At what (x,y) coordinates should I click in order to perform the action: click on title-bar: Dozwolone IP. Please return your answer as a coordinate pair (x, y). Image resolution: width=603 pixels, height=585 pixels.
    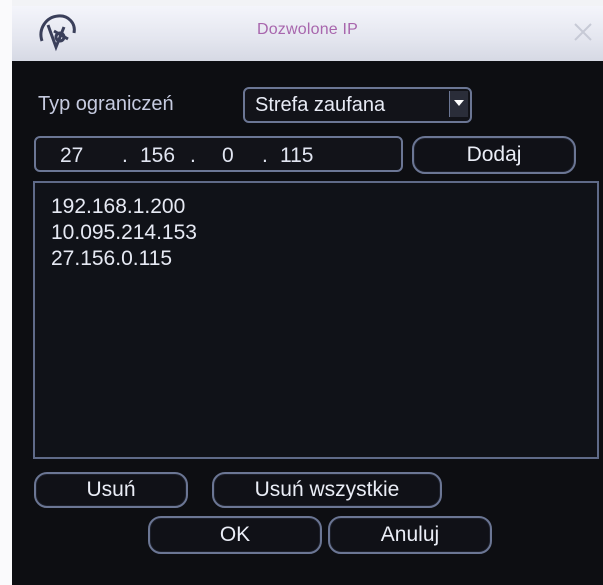
    Looking at the image, I should click on (307, 33).